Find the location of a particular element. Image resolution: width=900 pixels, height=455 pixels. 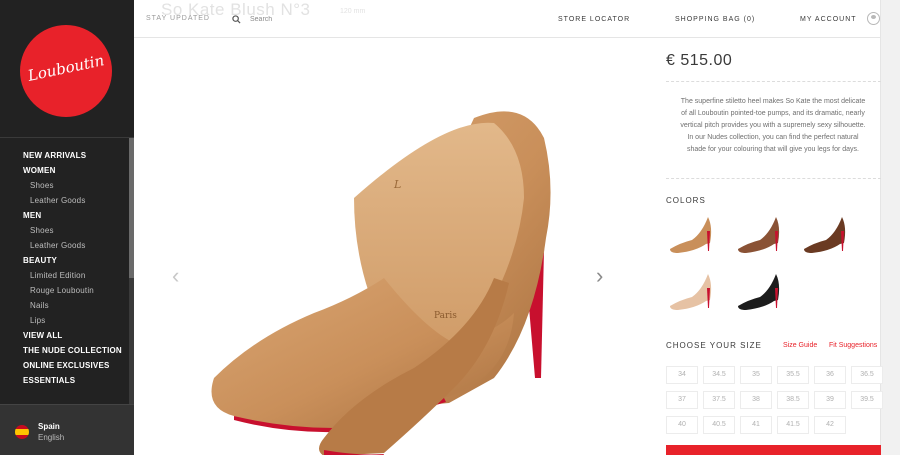

nav-item-view-all: VIEW ALL is located at coordinates (75, 335).